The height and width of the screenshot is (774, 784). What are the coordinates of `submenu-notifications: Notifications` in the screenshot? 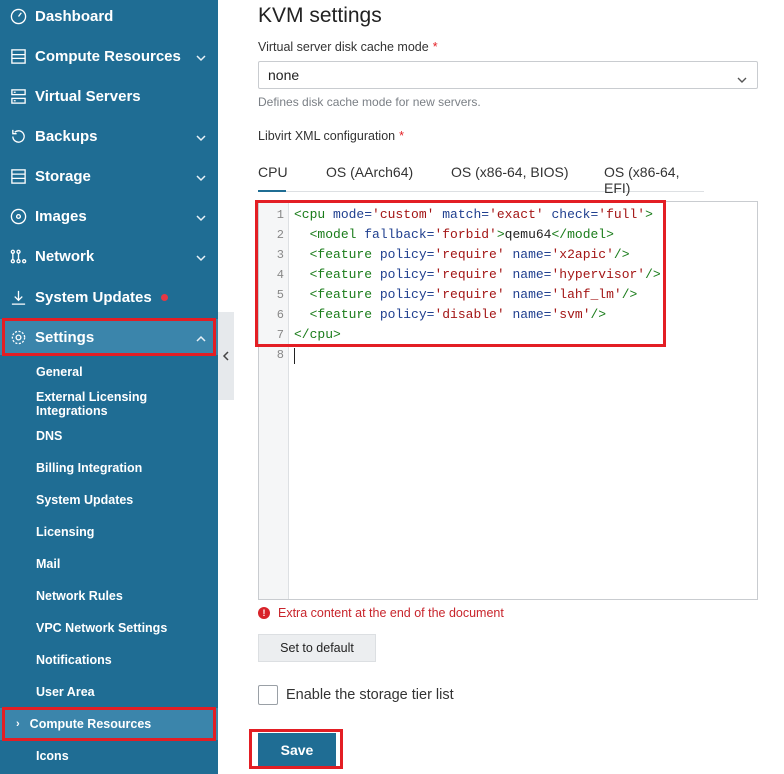 It's located at (109, 660).